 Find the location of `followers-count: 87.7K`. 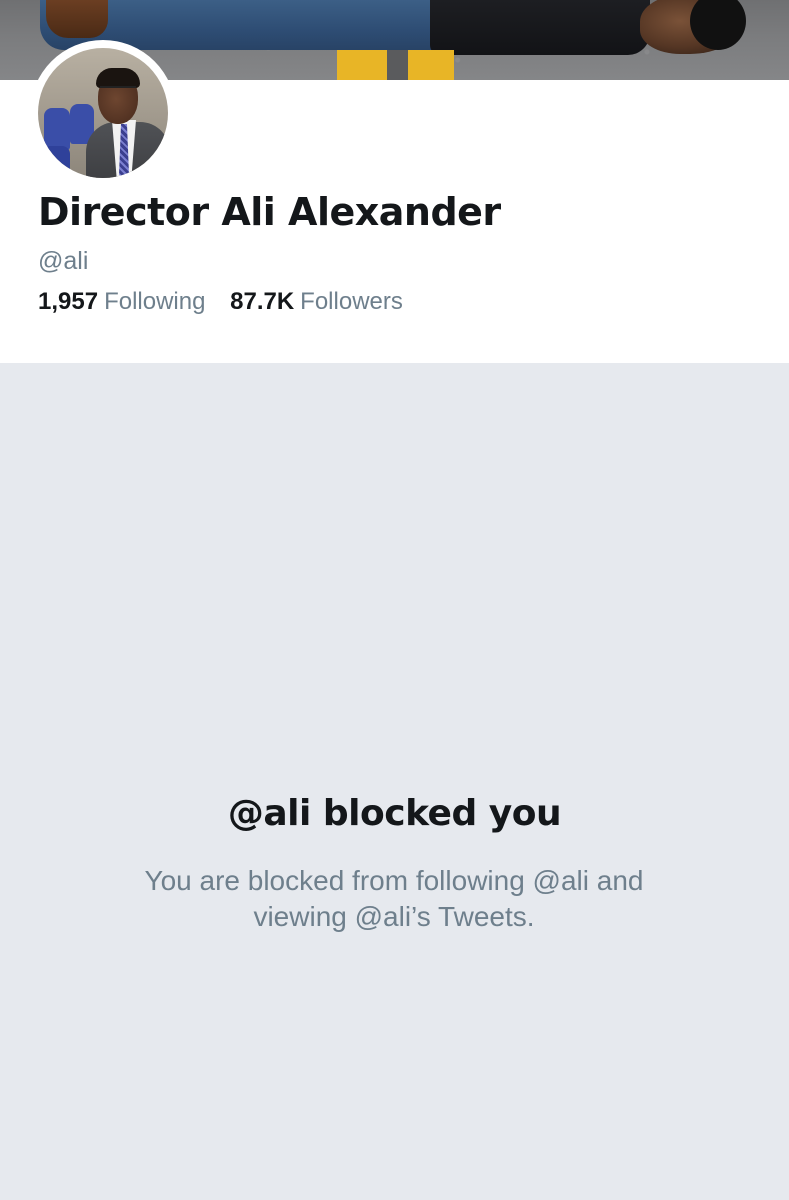

followers-count: 87.7K is located at coordinates (262, 301).